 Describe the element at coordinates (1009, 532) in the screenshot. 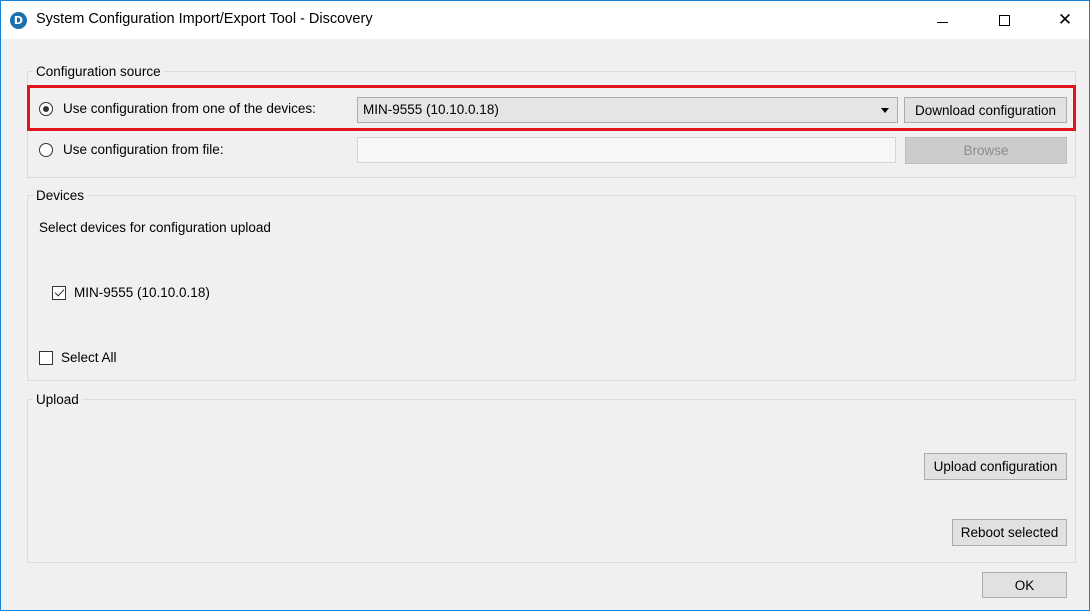

I see `reboot-selected-button: Reboot selected` at that location.